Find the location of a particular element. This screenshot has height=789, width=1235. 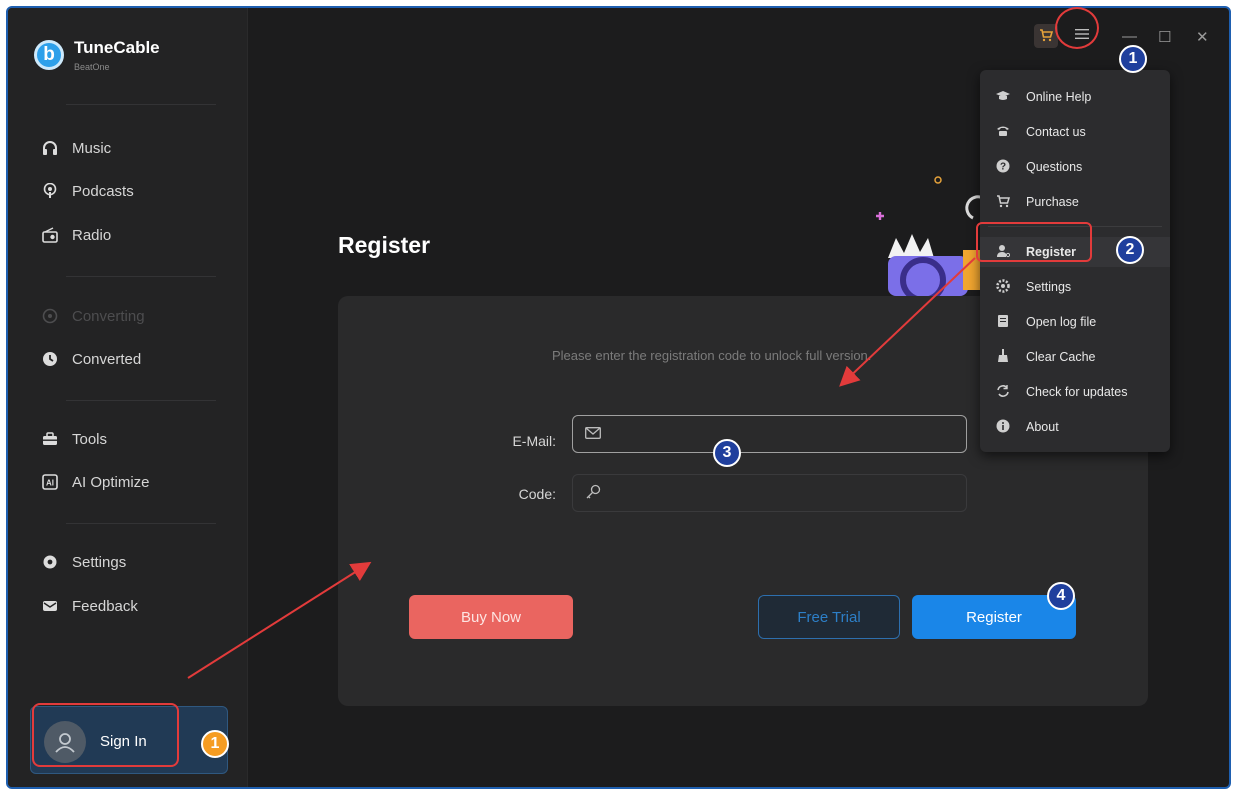

menu-item-purchase: Purchase is located at coordinates (1075, 202).